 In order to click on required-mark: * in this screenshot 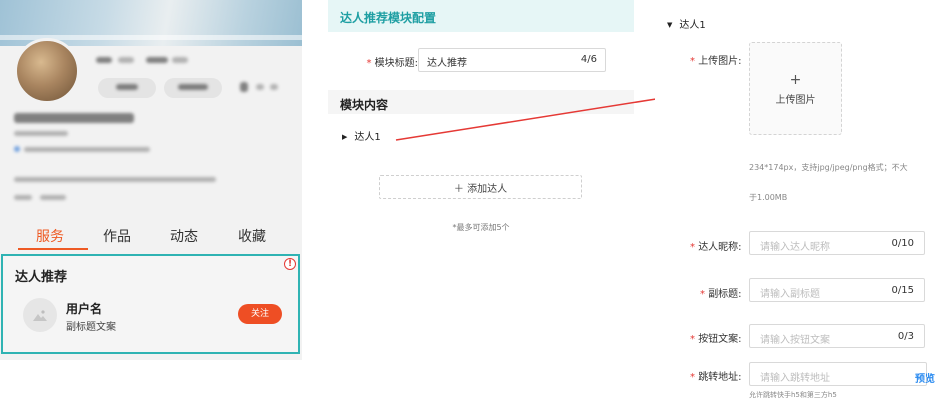, I will do `click(370, 63)`.